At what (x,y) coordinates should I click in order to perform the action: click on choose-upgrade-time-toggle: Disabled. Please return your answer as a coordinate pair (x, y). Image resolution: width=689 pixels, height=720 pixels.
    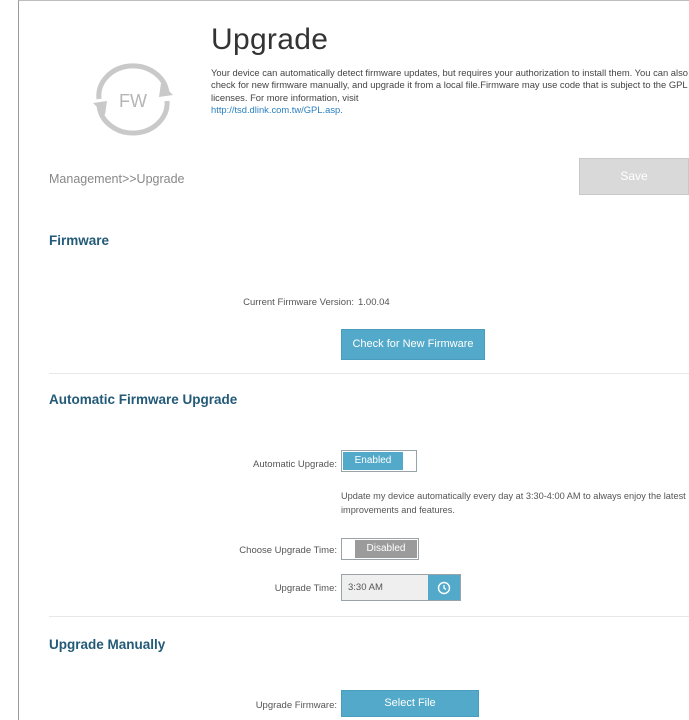
    Looking at the image, I should click on (380, 549).